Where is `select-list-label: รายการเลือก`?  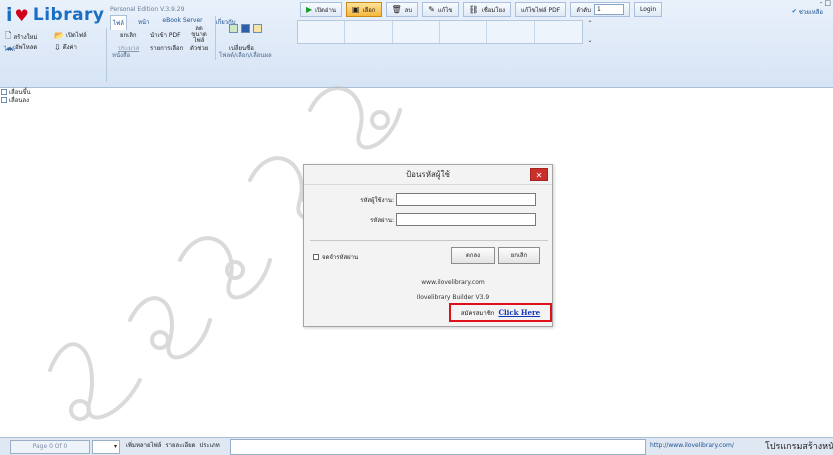 select-list-label: รายการเลือก is located at coordinates (167, 48).